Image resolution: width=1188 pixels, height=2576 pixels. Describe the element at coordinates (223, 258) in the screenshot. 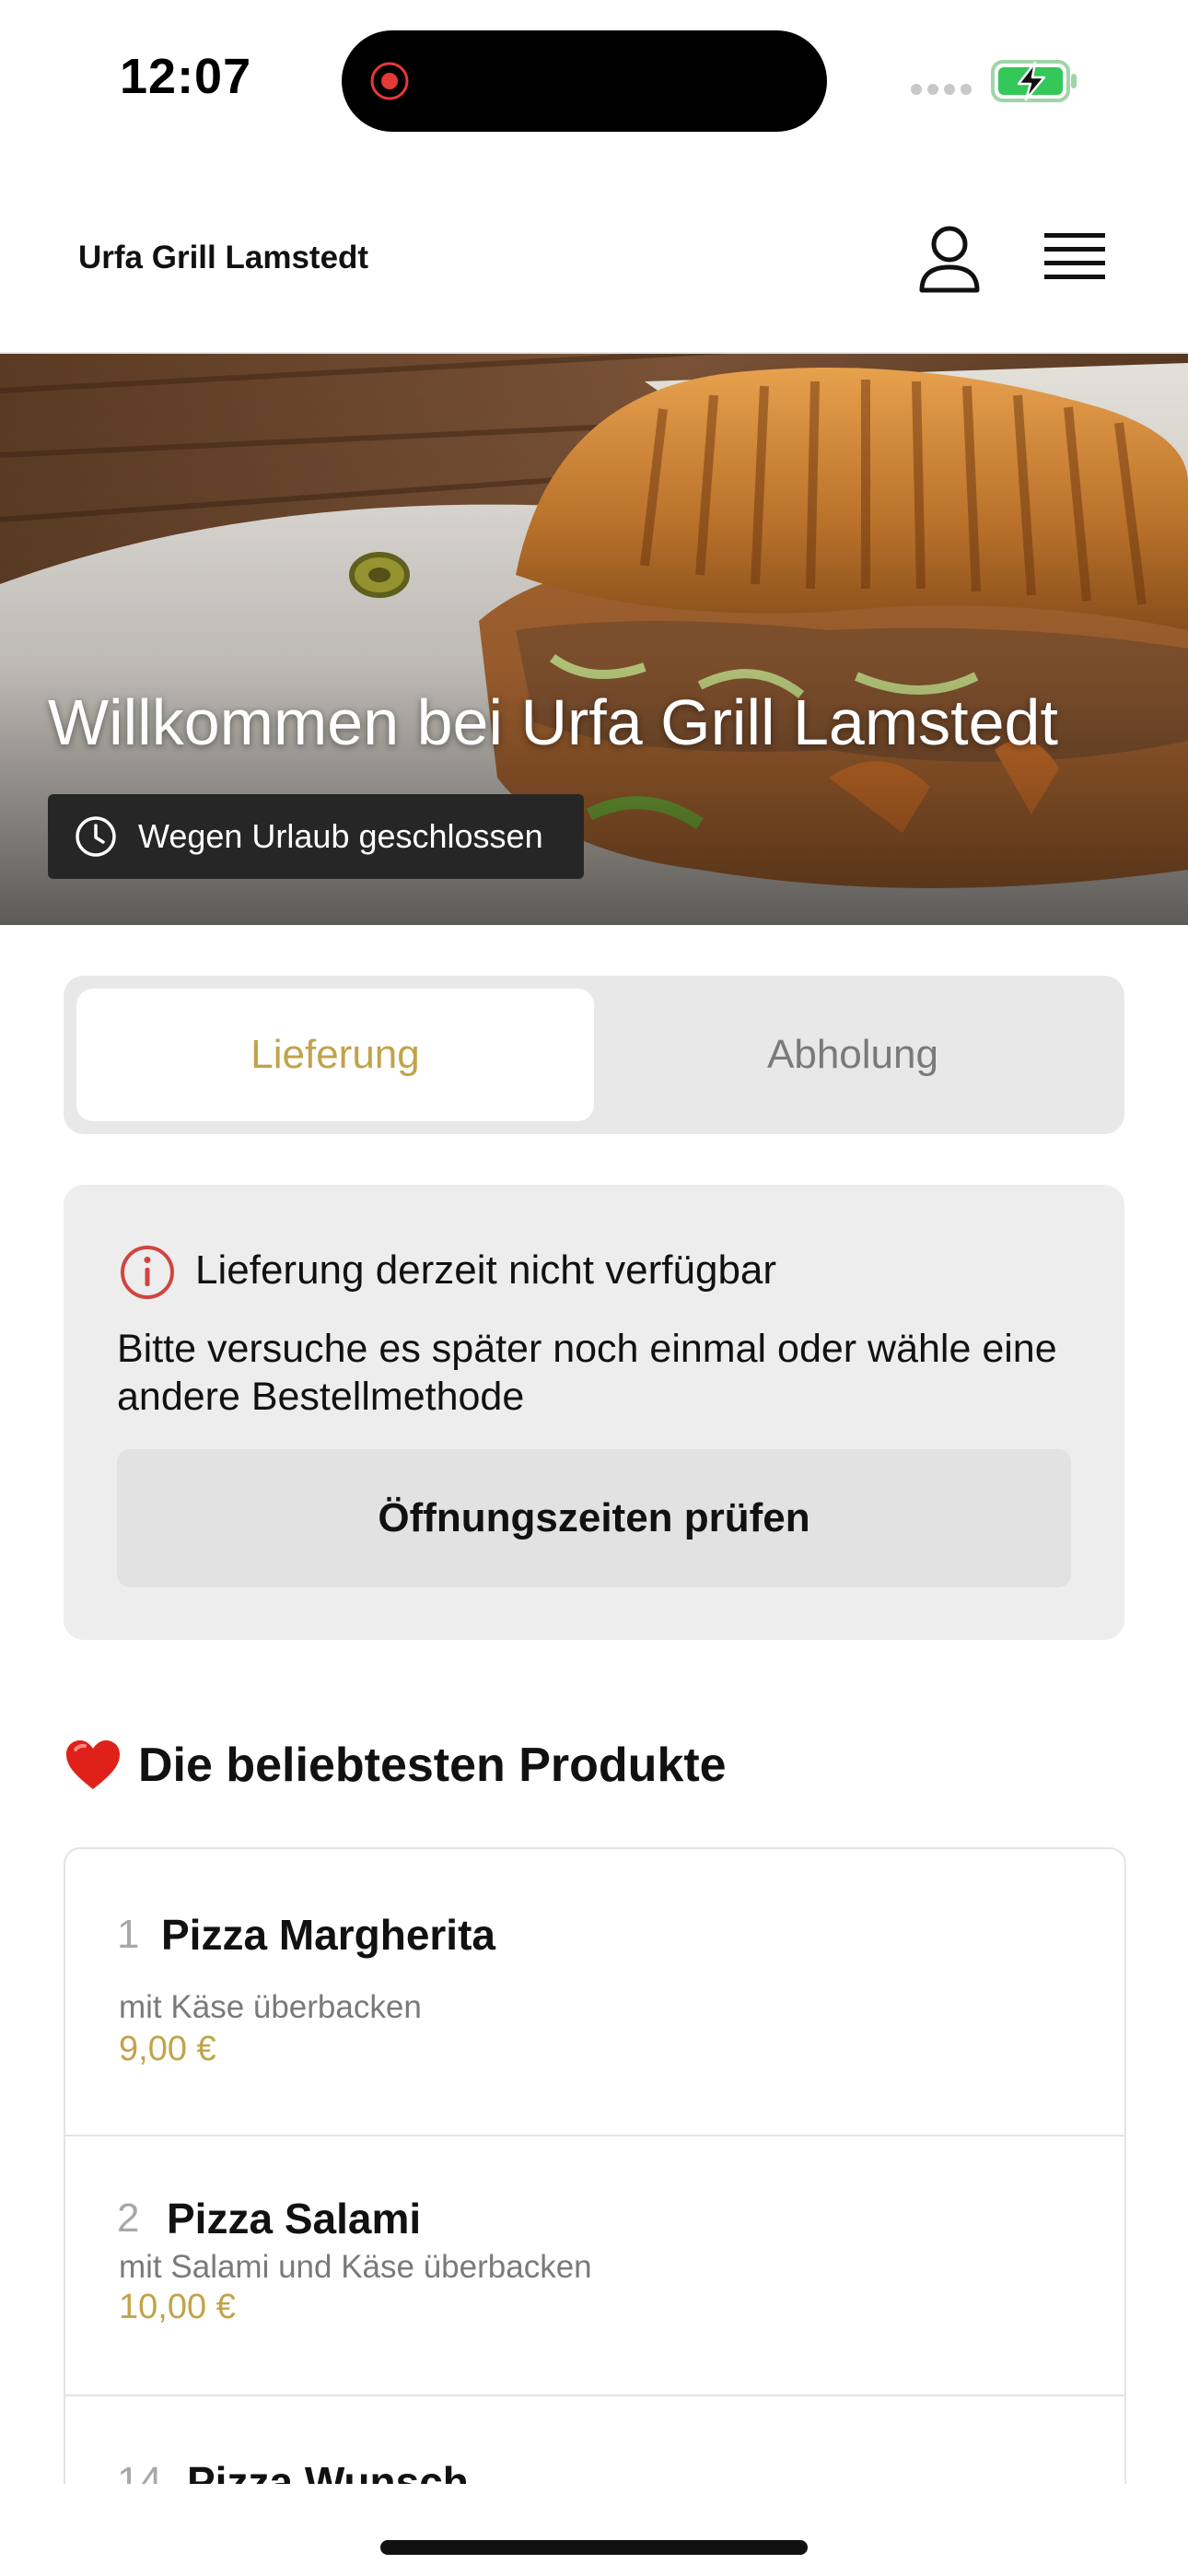

I see `brand-name: Urfa Grill Lamstedt` at that location.